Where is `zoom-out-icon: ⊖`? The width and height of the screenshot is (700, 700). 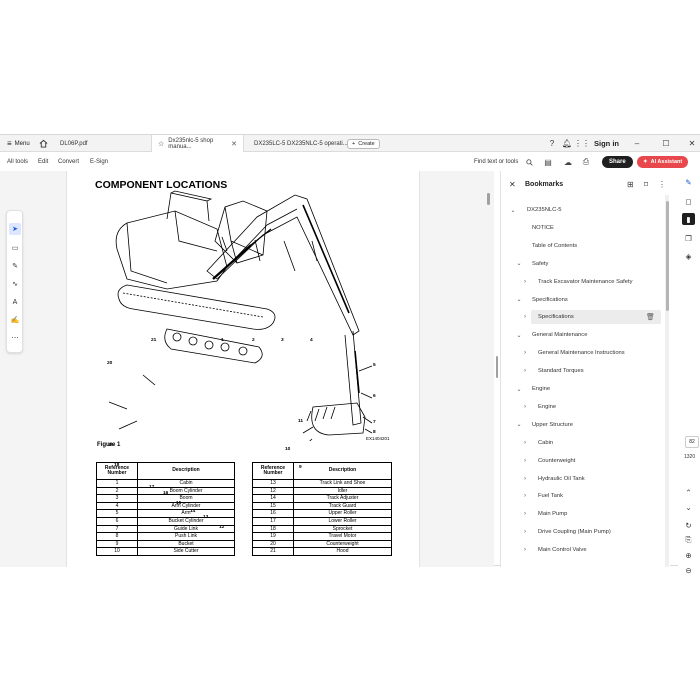 zoom-out-icon: ⊖ is located at coordinates (688, 570).